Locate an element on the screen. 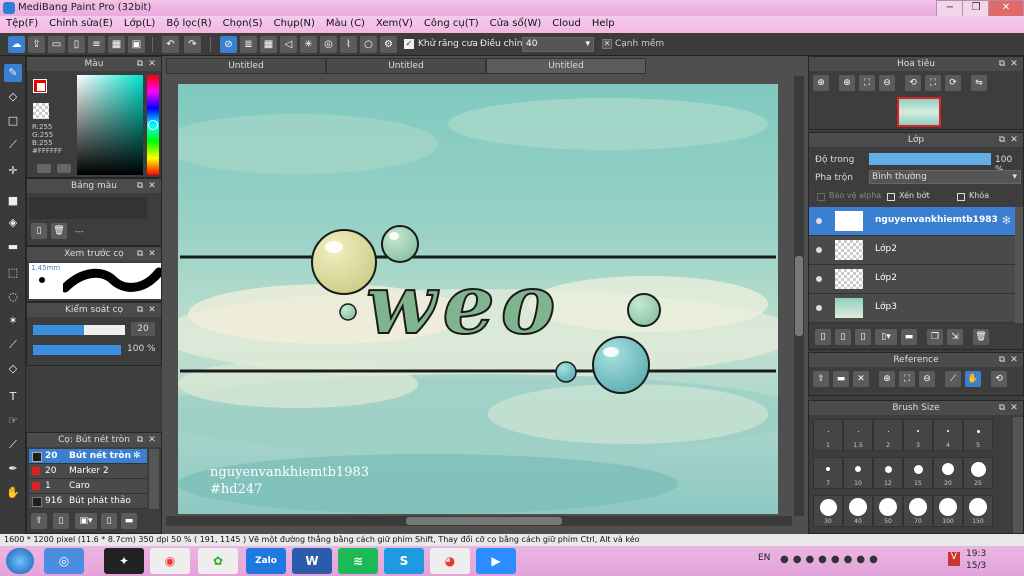  media-app-icon: ◎ is located at coordinates (64, 561).